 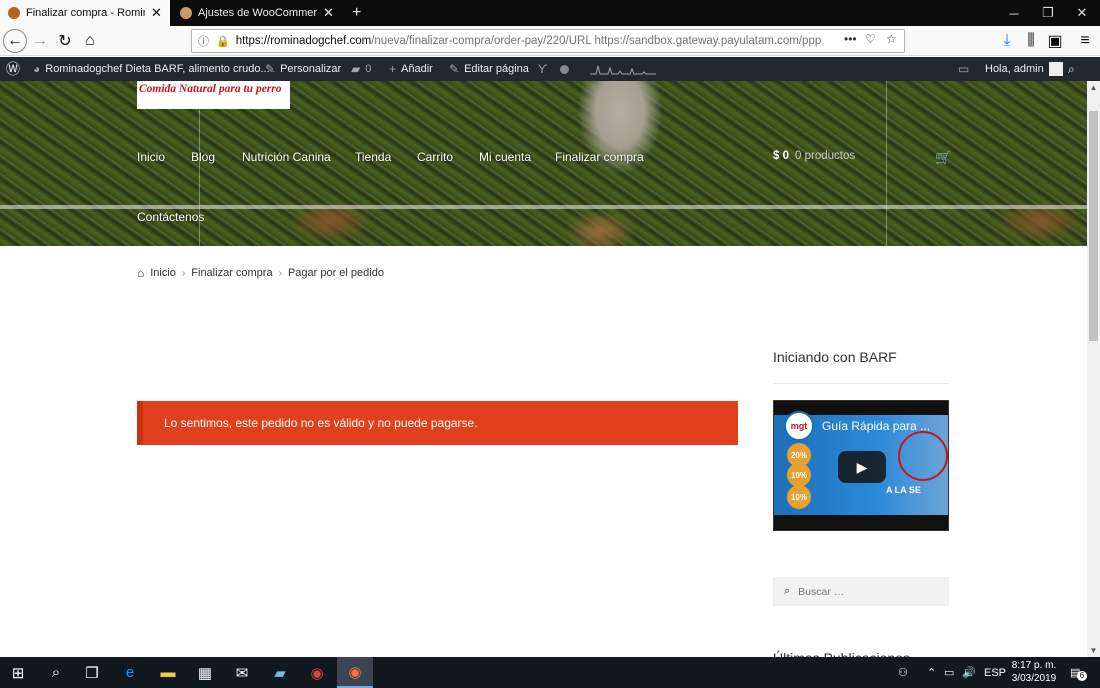 I want to click on notification-center-icon: ▤ 6, so click(x=1078, y=672).